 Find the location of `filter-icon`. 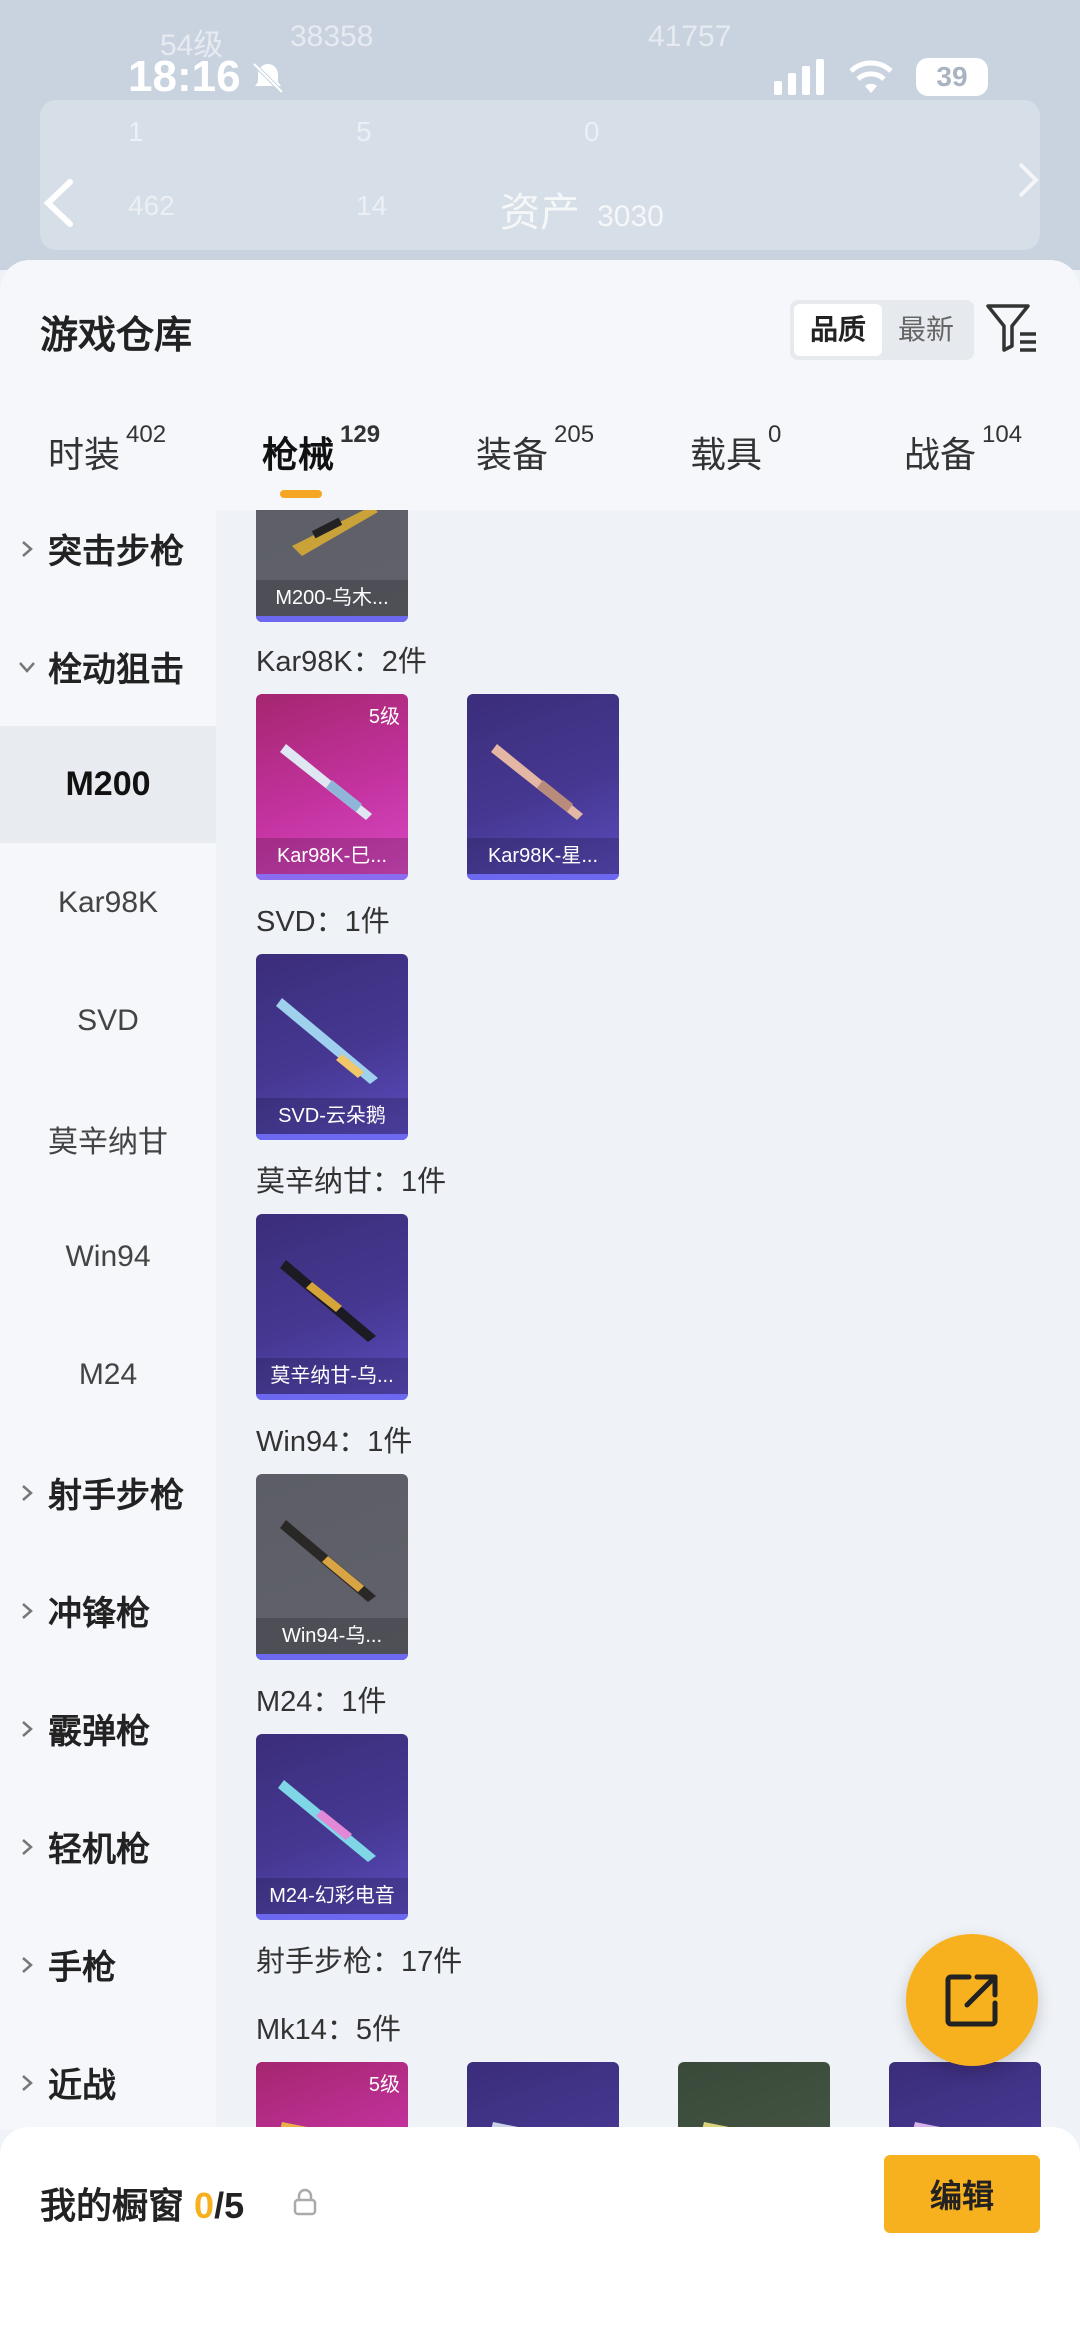

filter-icon is located at coordinates (1012, 328).